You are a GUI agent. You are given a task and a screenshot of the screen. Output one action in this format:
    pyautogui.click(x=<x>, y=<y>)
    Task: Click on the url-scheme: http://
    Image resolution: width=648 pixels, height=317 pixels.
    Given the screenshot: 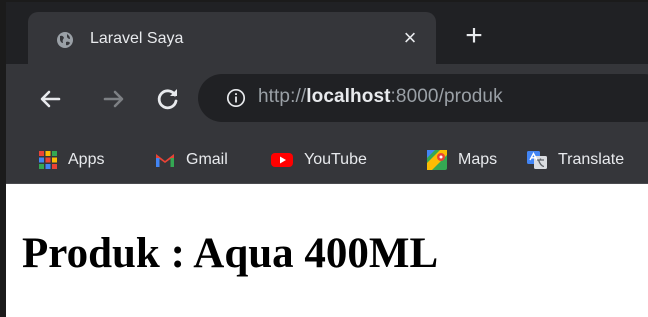 What is the action you would take?
    pyautogui.click(x=282, y=96)
    